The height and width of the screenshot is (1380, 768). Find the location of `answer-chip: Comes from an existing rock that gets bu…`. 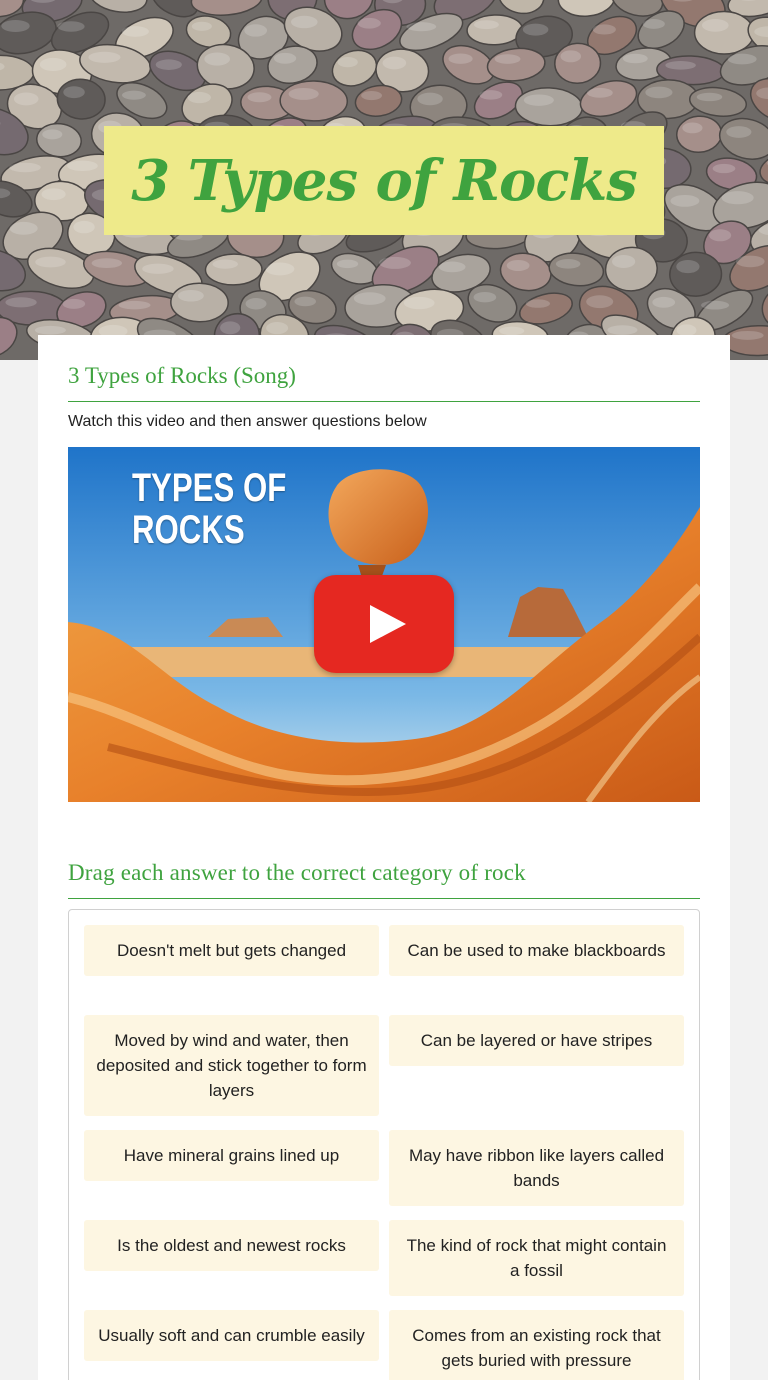

answer-chip: Comes from an existing rock that gets bu… is located at coordinates (536, 1345).